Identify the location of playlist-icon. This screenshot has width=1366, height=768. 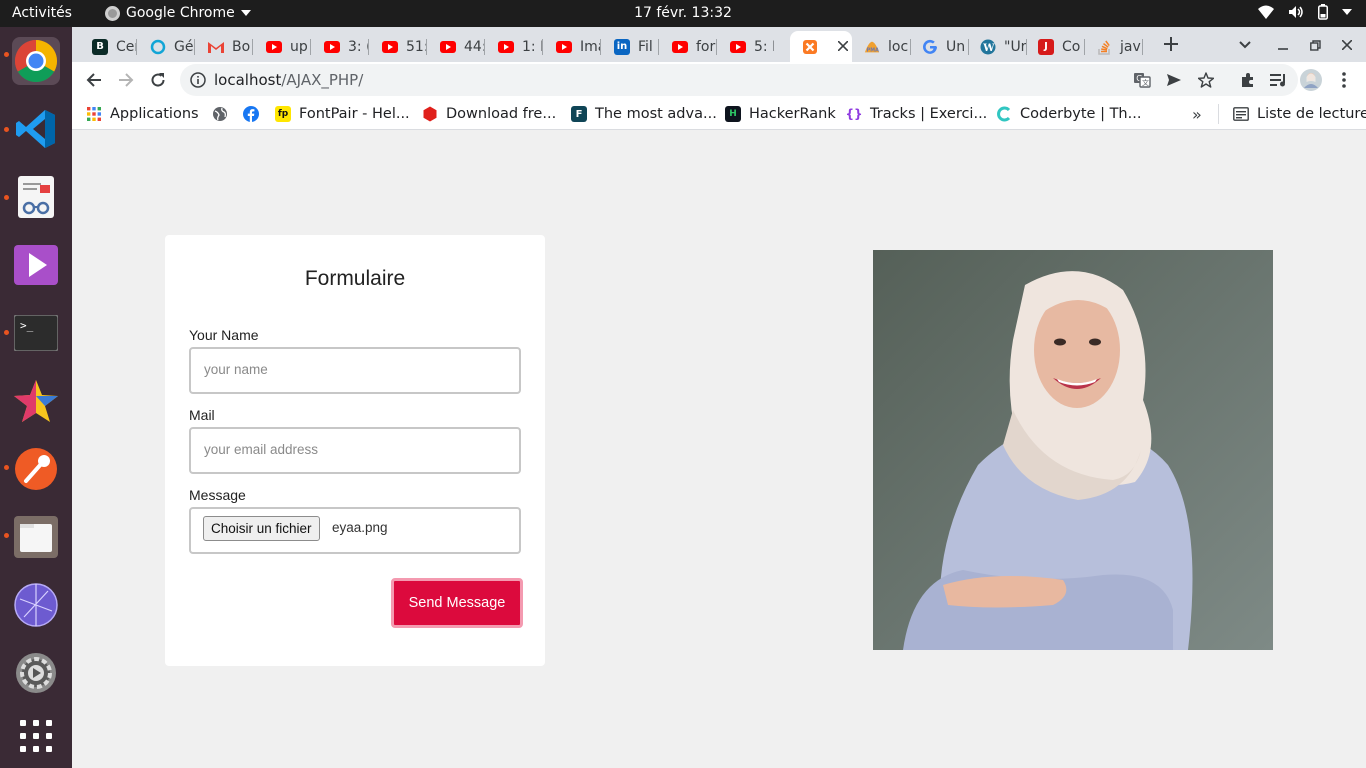
(1277, 80).